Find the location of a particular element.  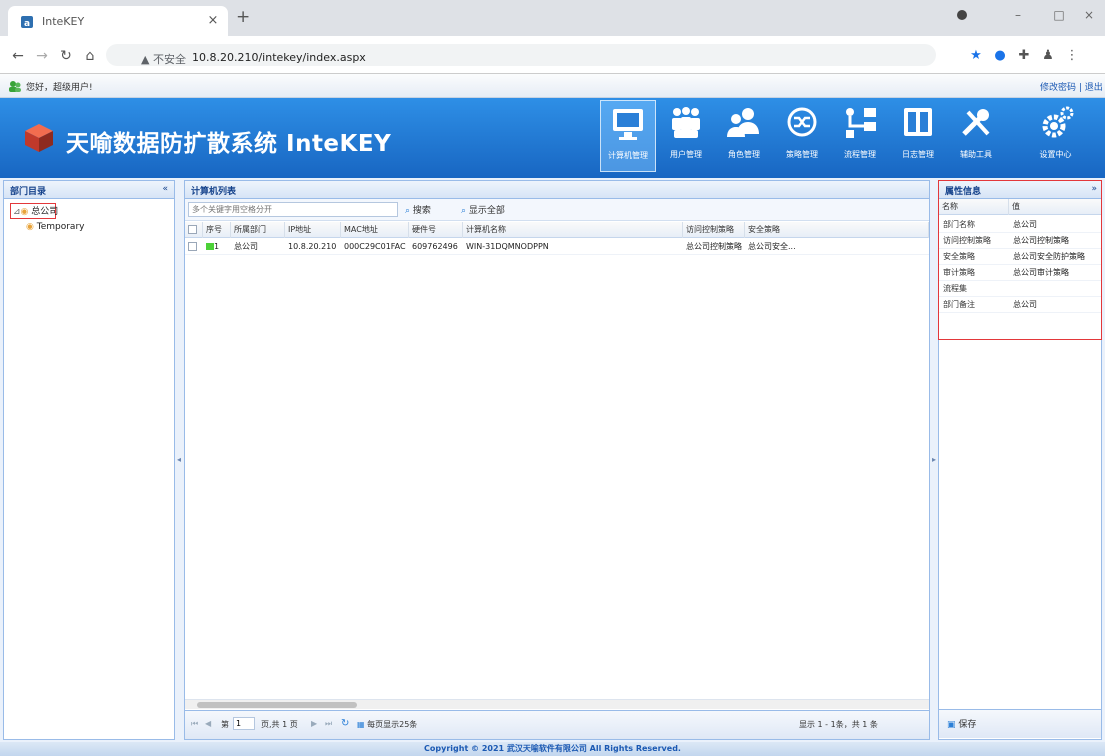

property-toolbar: ▣ 保存 is located at coordinates (1020, 723).